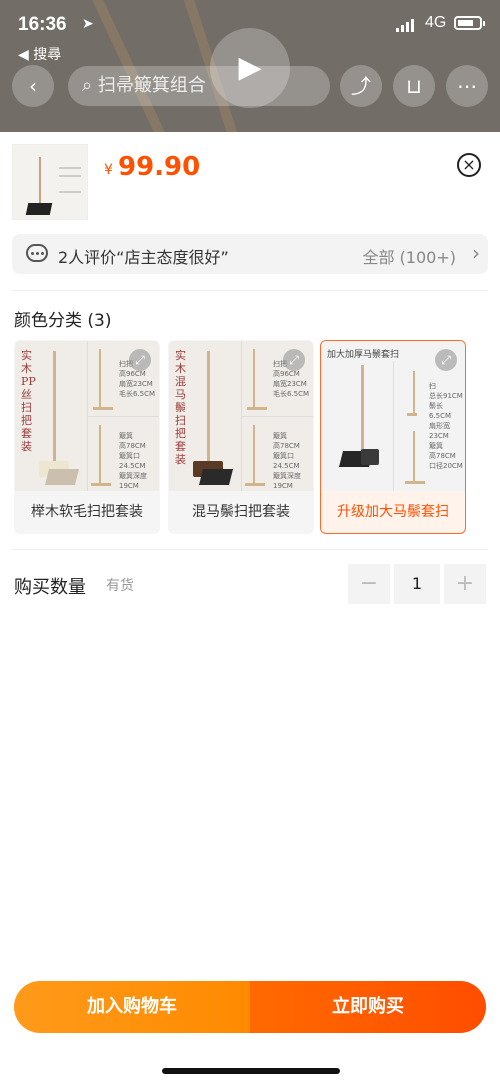 The image size is (500, 1083). I want to click on variant-label: 混马鬃扫把套装, so click(241, 512).